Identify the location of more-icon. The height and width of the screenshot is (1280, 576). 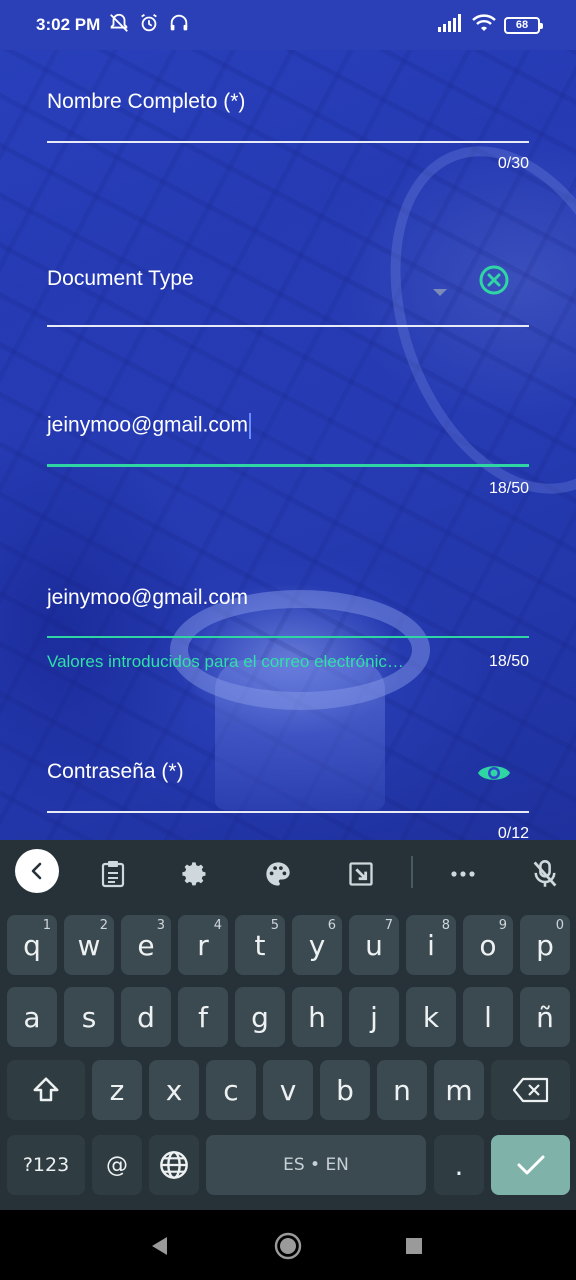
(463, 874).